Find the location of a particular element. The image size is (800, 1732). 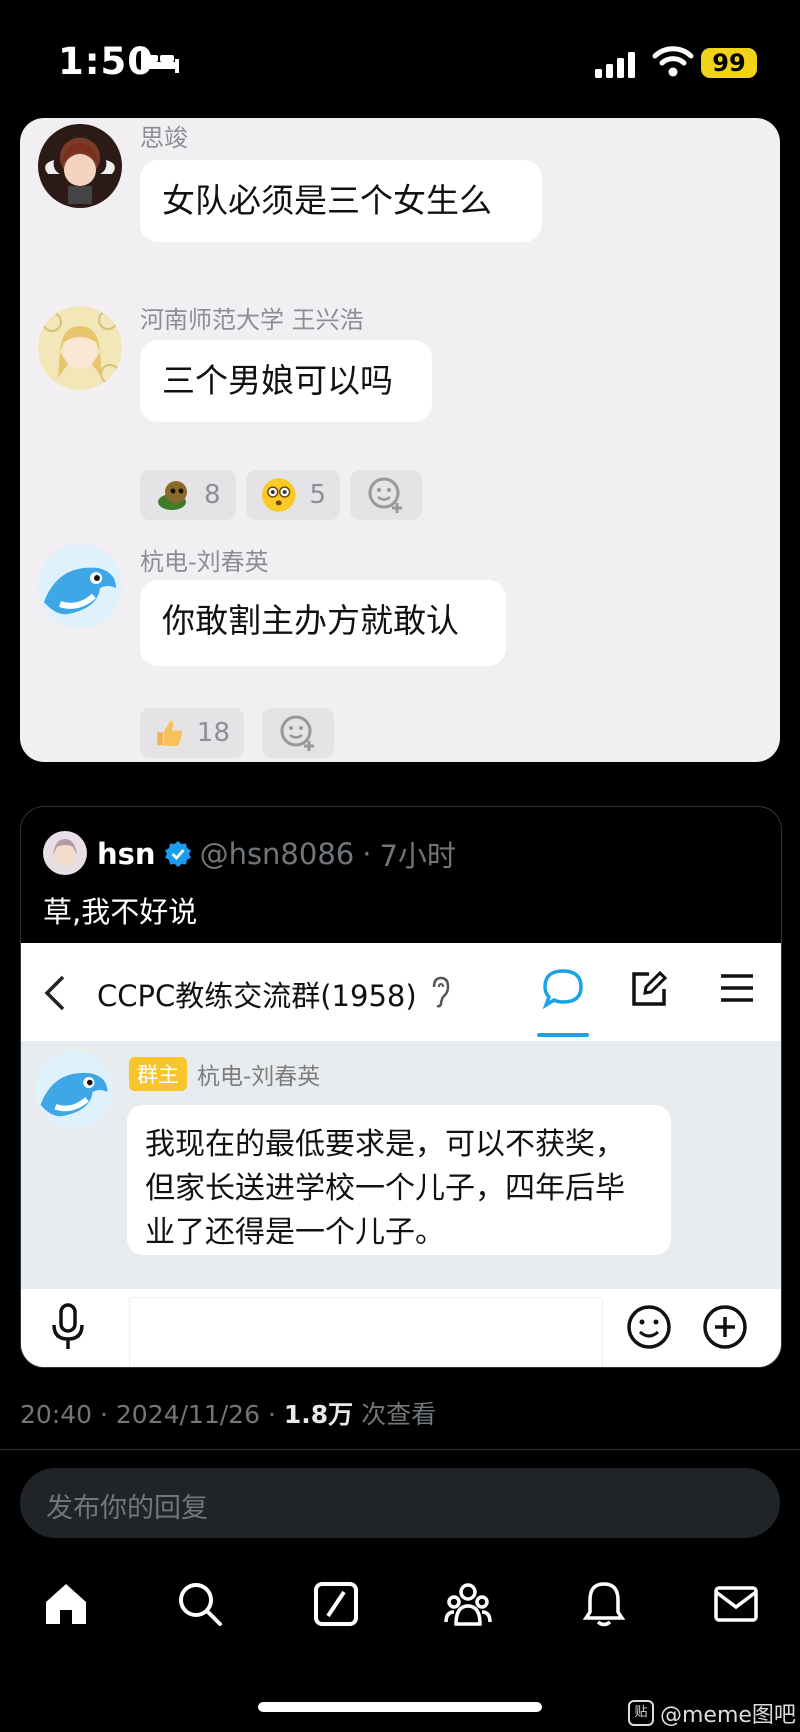

thumbs-up-emoji-icon is located at coordinates (170, 733).